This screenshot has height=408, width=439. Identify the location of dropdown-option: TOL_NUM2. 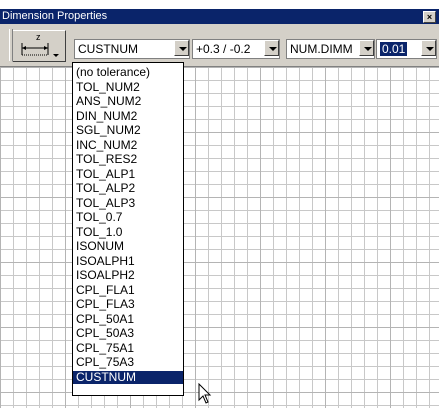
(128, 87).